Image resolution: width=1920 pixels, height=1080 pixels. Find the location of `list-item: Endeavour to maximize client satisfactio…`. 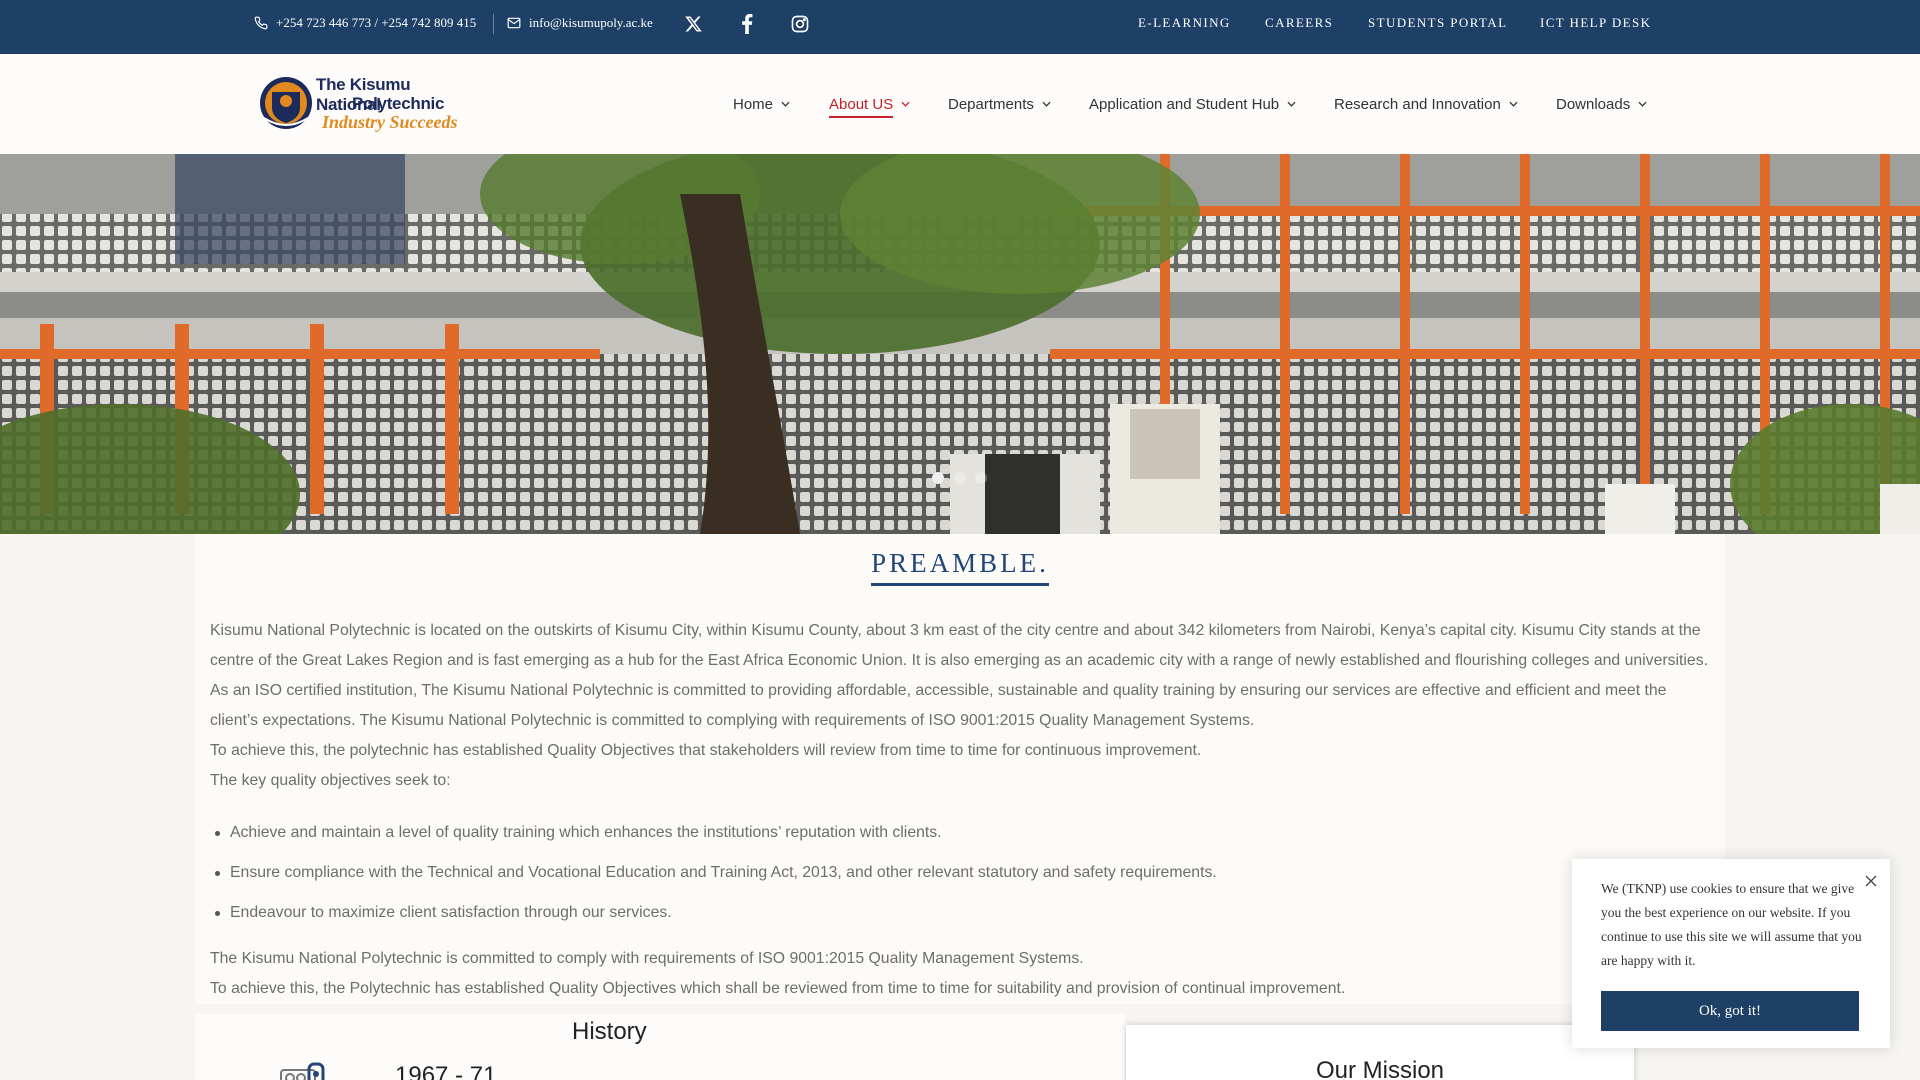

list-item: Endeavour to maximize client satisfactio… is located at coordinates (960, 913).